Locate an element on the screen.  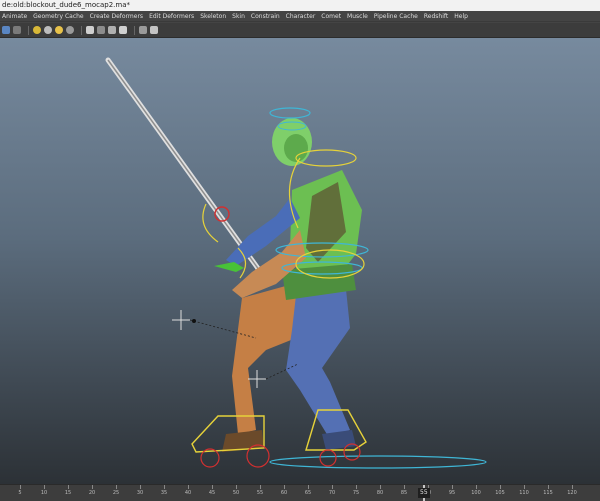
timeline-tick-label: 20 is located at coordinates (92, 493).